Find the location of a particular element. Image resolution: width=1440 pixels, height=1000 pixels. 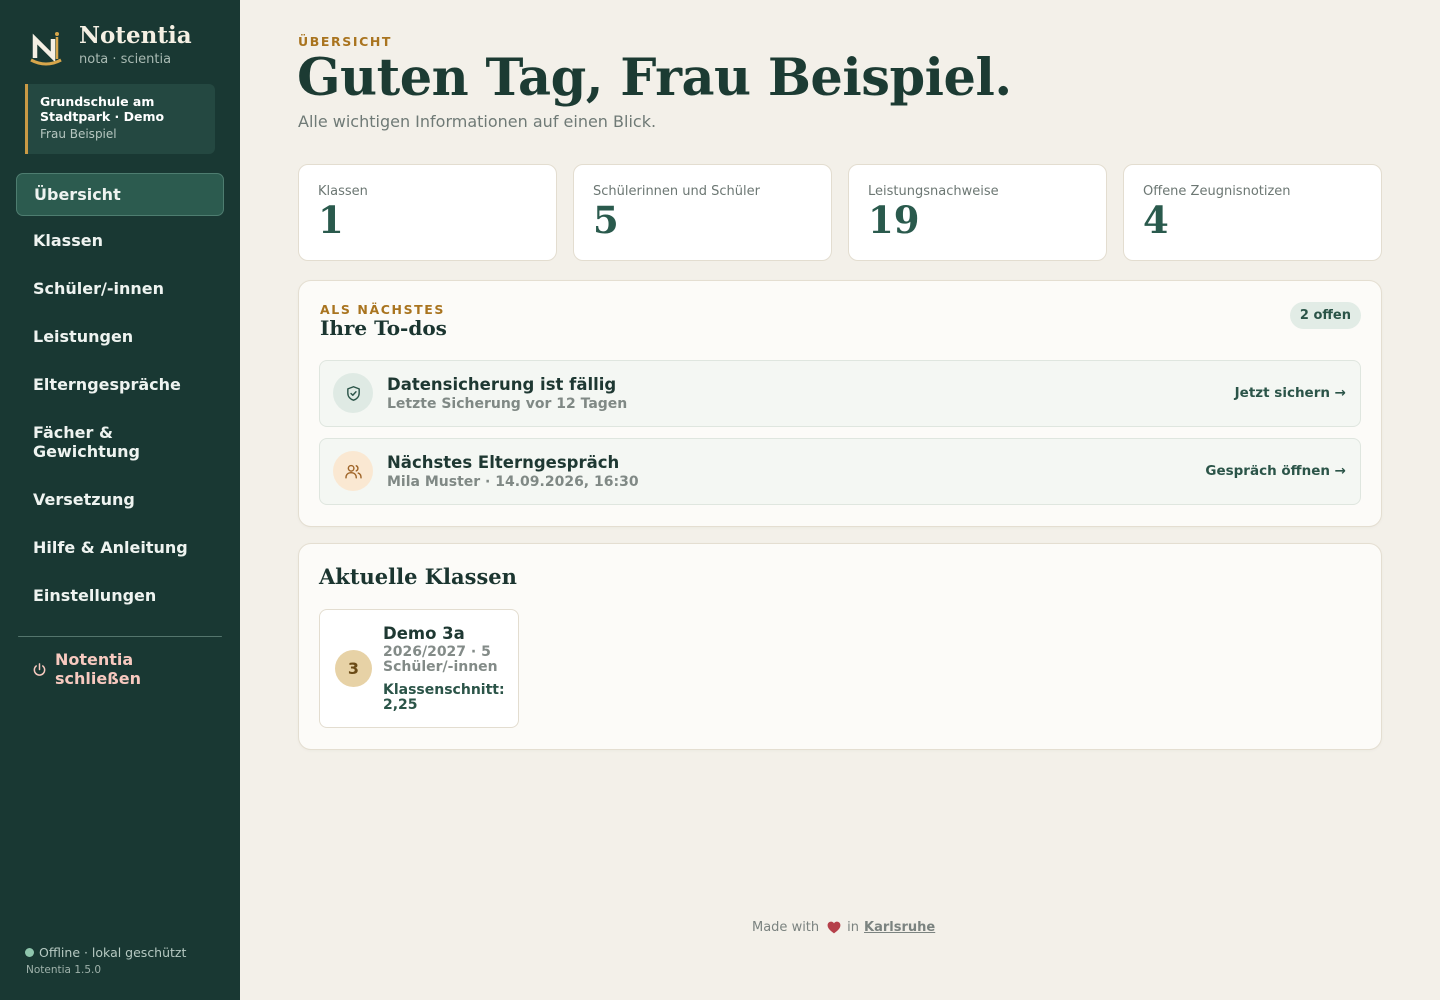

nav-item-faecher-gewichtung: Fächer & Gewichtung is located at coordinates (120, 442).